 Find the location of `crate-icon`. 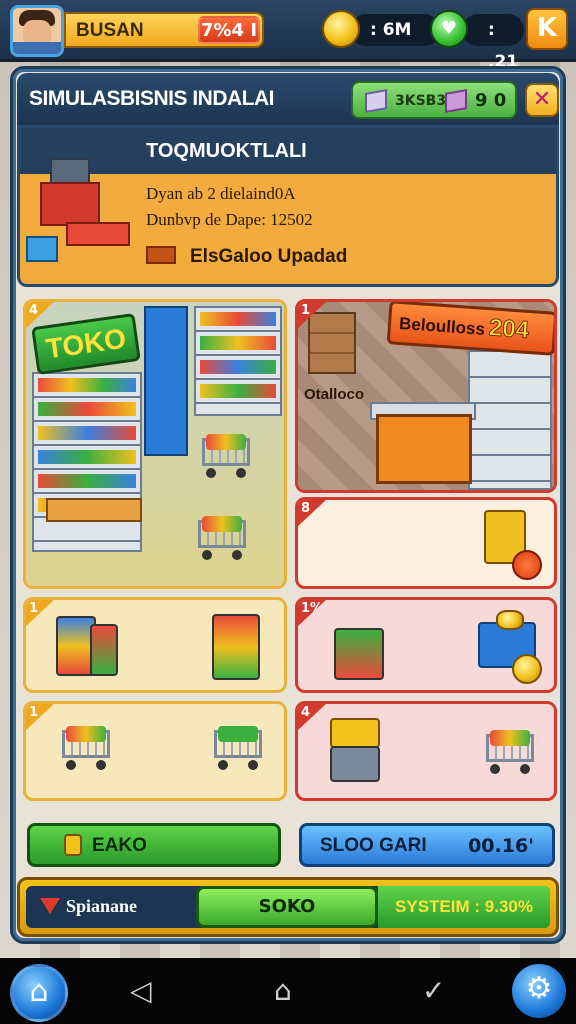

crate-icon is located at coordinates (376, 101).